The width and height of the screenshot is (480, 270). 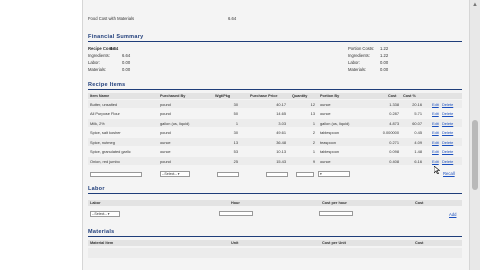 What do you see at coordinates (175, 123) in the screenshot?
I see `recipe-item-purchased-by: gallon (us, liquid)` at bounding box center [175, 123].